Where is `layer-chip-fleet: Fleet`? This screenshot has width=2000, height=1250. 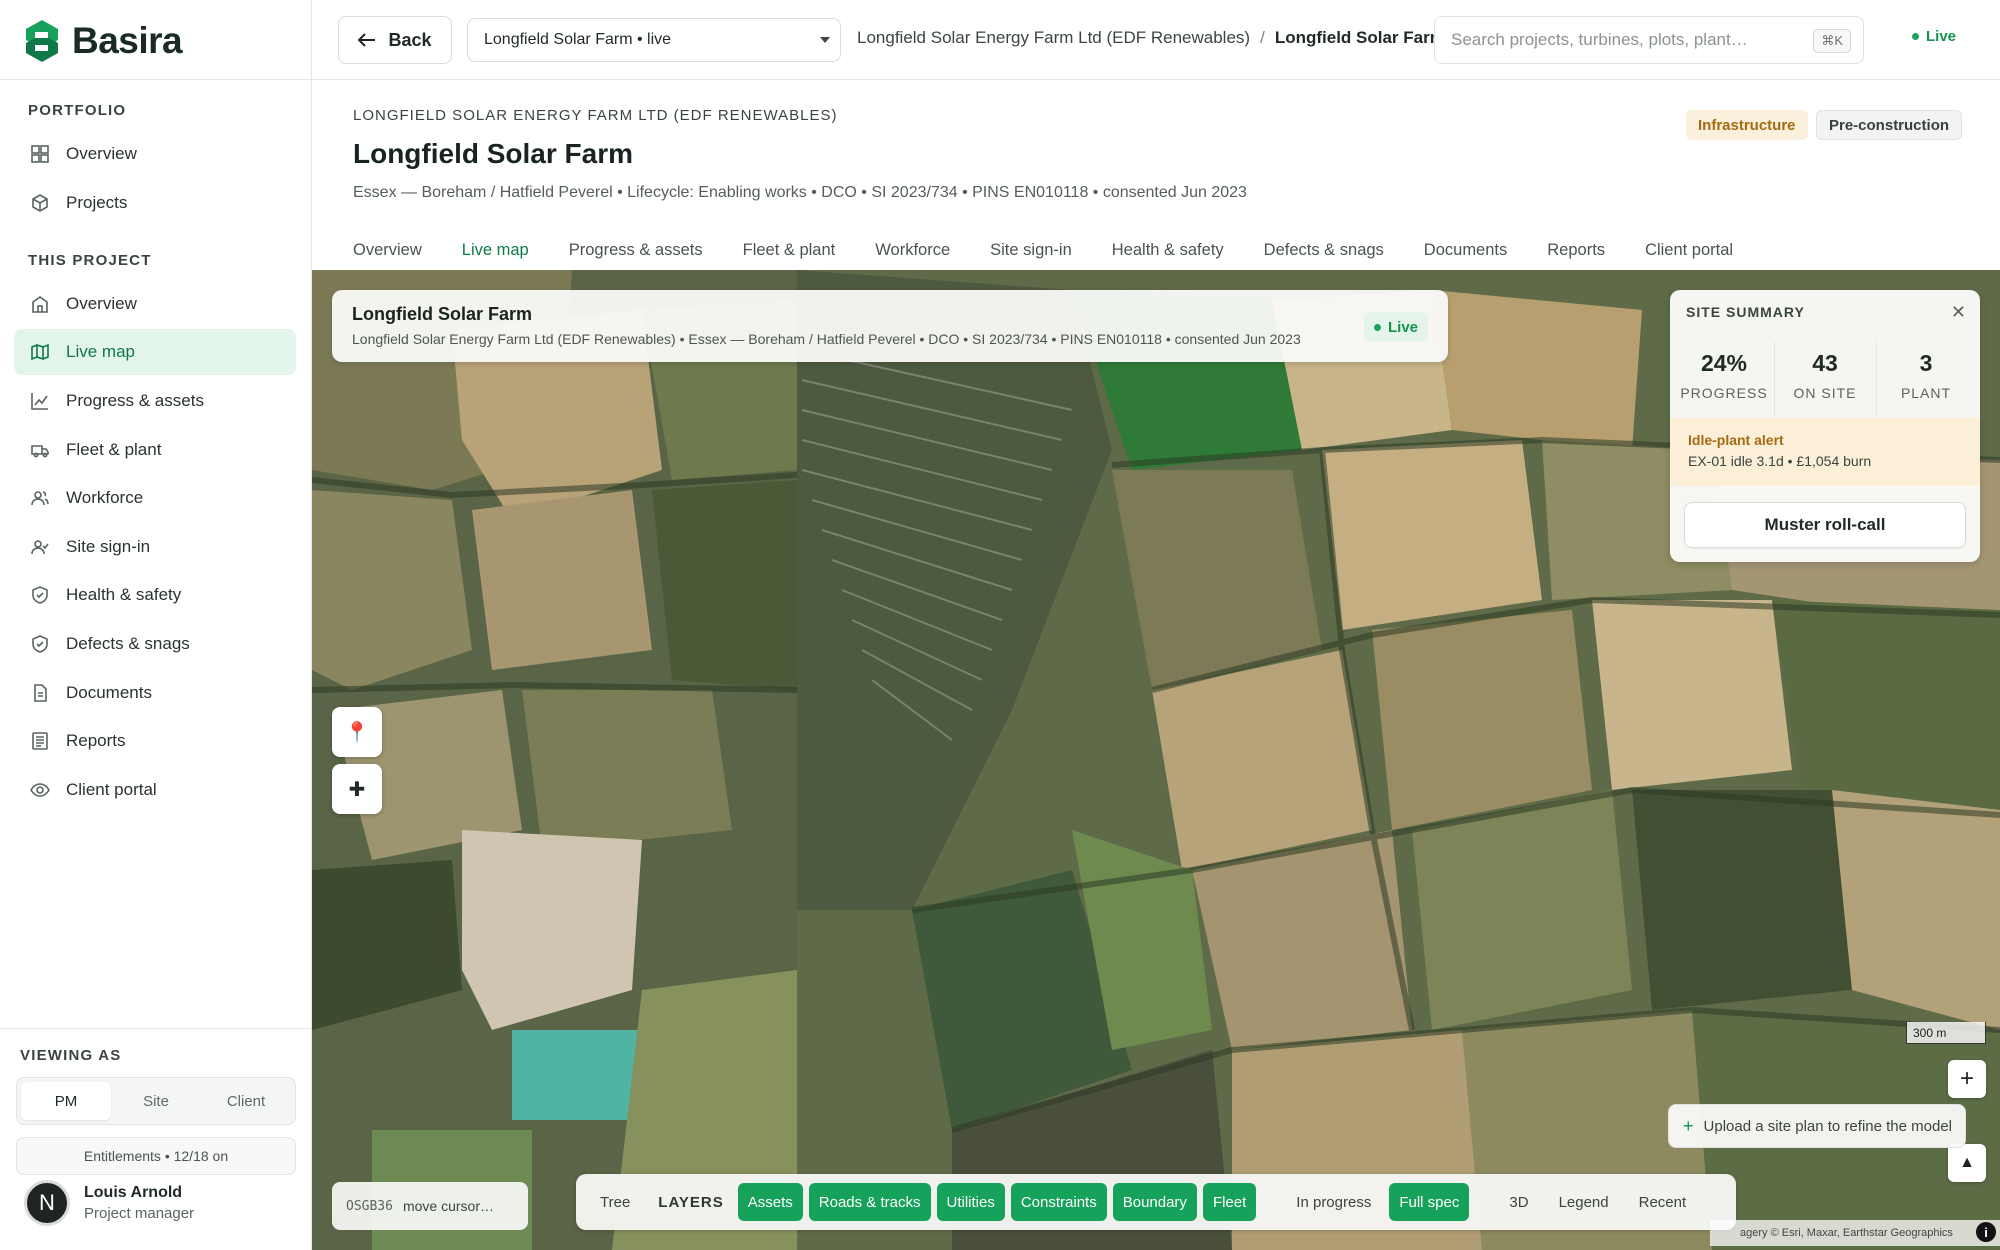
layer-chip-fleet: Fleet is located at coordinates (1229, 1202).